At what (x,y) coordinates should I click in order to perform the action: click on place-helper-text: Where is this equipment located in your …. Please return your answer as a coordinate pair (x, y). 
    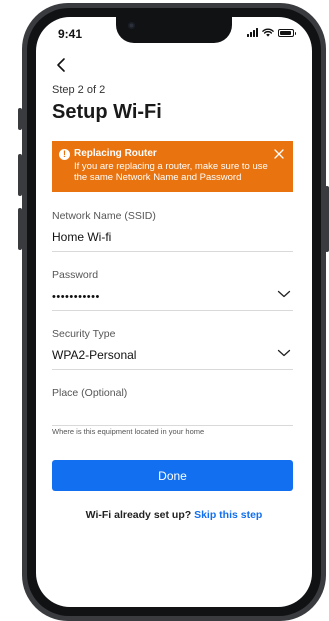
    Looking at the image, I should click on (128, 431).